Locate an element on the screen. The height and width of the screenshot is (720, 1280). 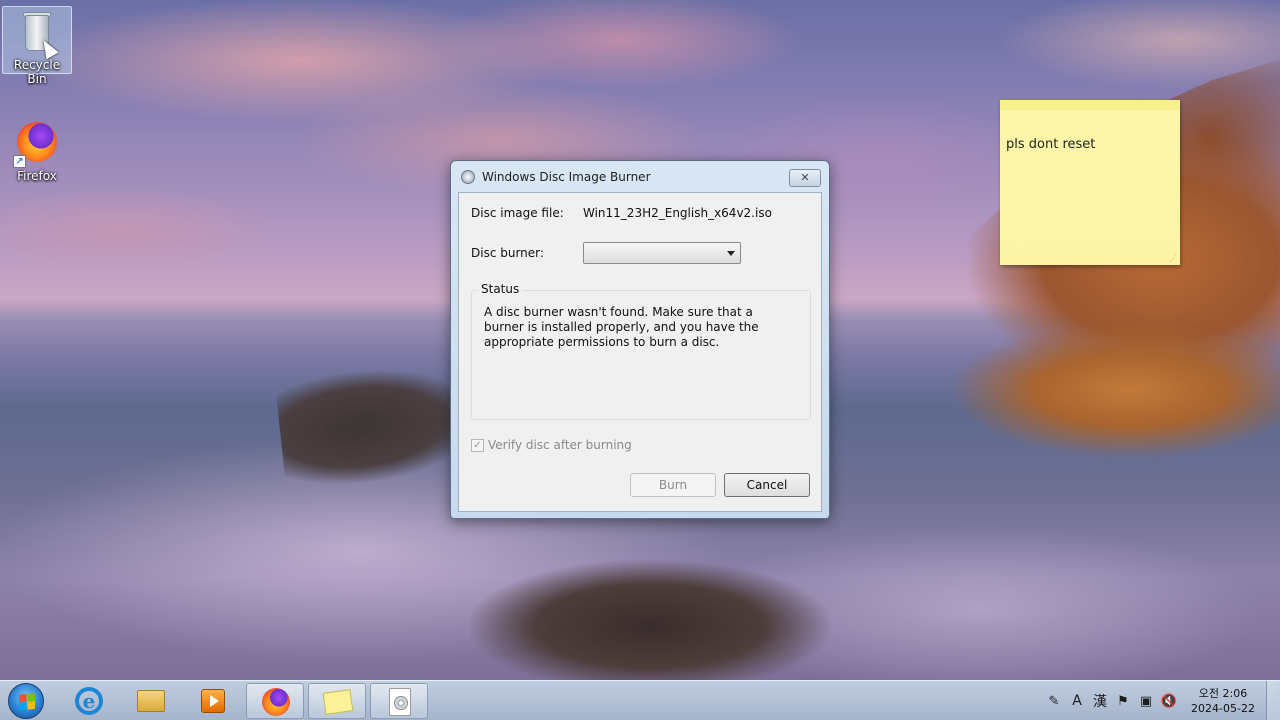
status-title: Status is located at coordinates (500, 289).